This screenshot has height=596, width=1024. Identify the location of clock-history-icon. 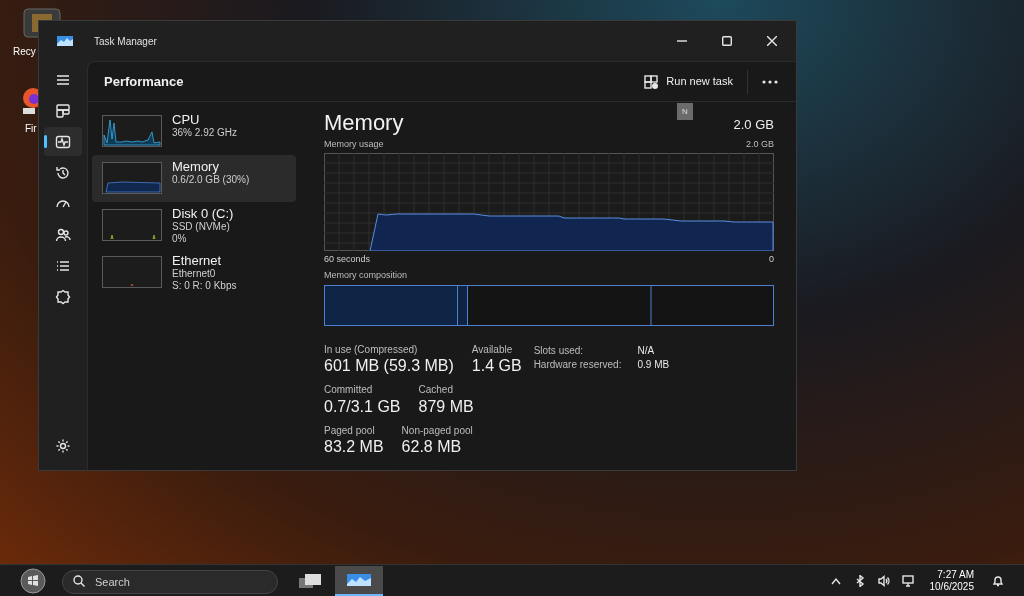
(63, 172).